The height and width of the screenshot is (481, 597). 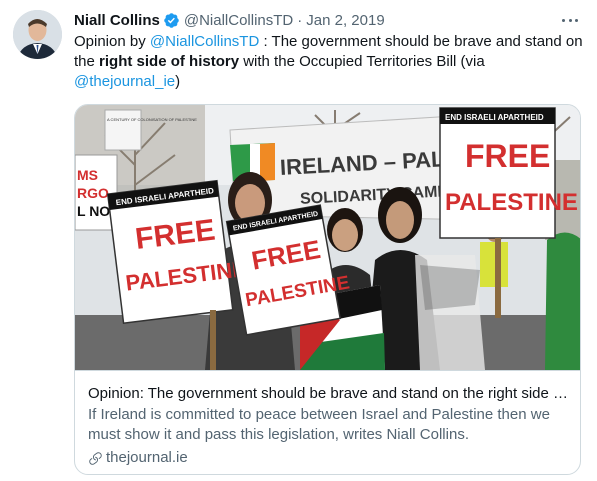 What do you see at coordinates (362, 61) in the screenshot?
I see `text-part: with the Occupied Territories Bill (via` at bounding box center [362, 61].